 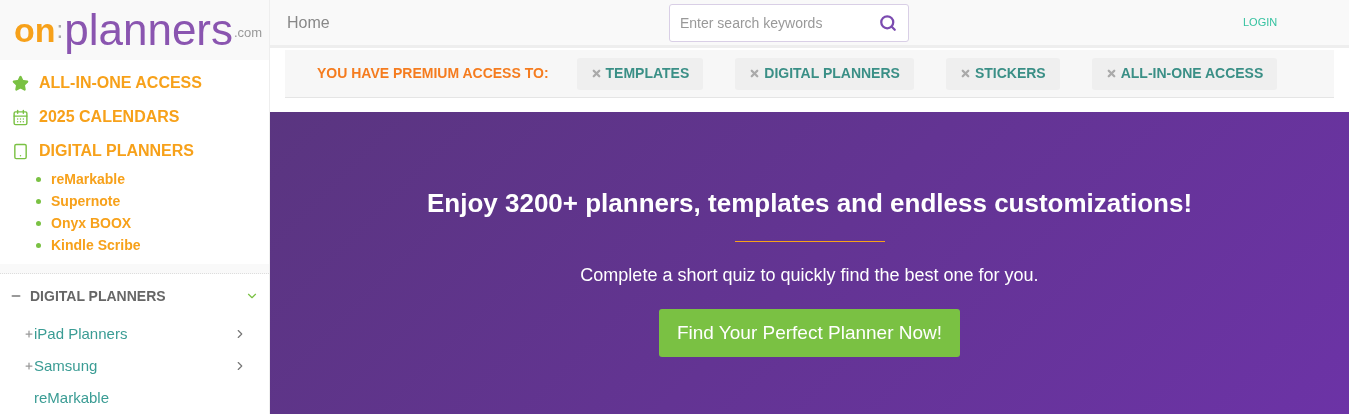 What do you see at coordinates (789, 22) in the screenshot?
I see `search-field: Enter search keywords` at bounding box center [789, 22].